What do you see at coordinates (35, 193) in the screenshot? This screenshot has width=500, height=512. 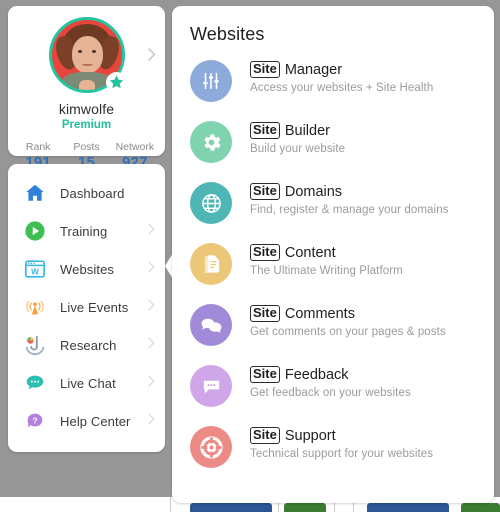 I see `home-icon` at bounding box center [35, 193].